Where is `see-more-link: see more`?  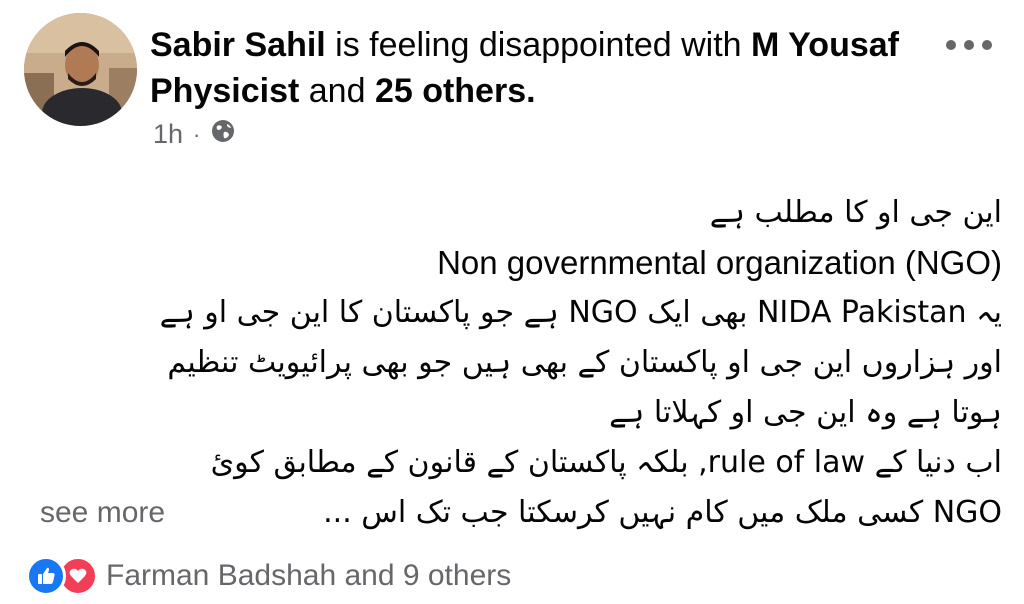
see-more-link: see more is located at coordinates (102, 513).